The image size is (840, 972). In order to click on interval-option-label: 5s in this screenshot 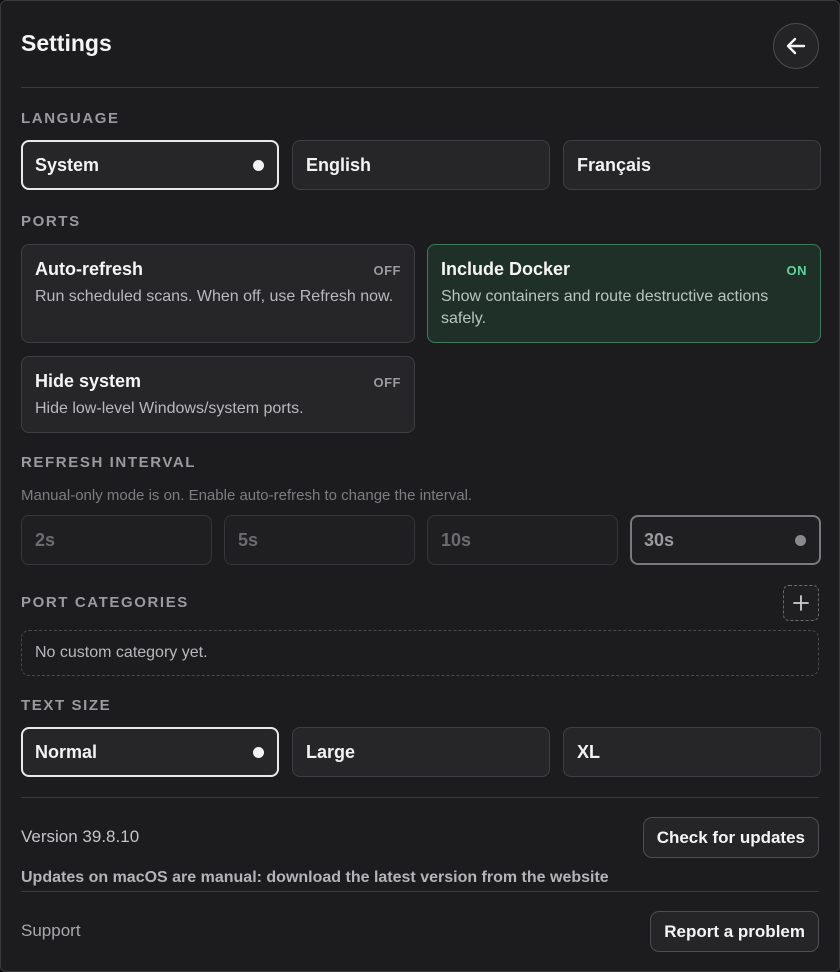, I will do `click(248, 539)`.